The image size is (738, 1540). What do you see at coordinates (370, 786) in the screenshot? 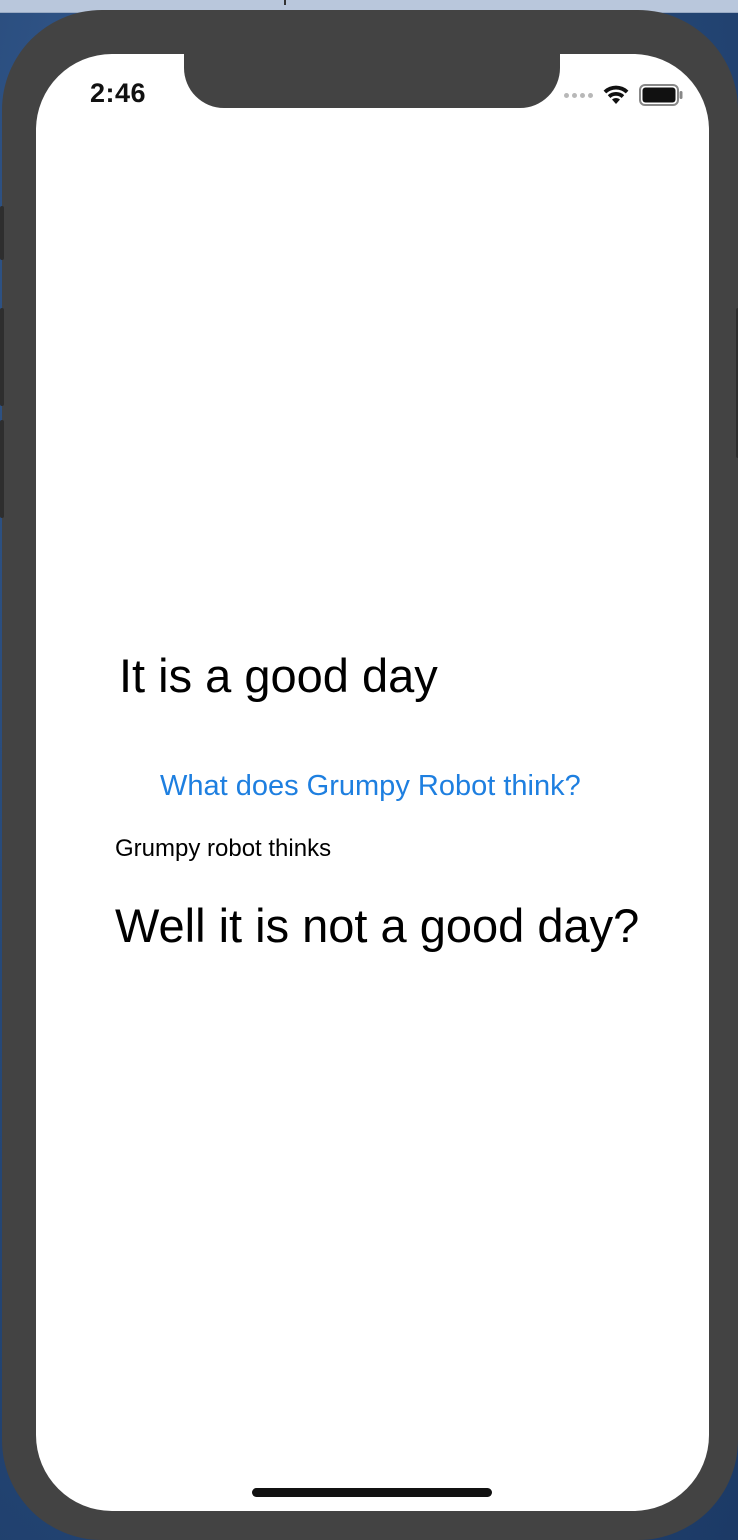
I see `grumpy-robot-button: What does Grumpy Robot think?` at bounding box center [370, 786].